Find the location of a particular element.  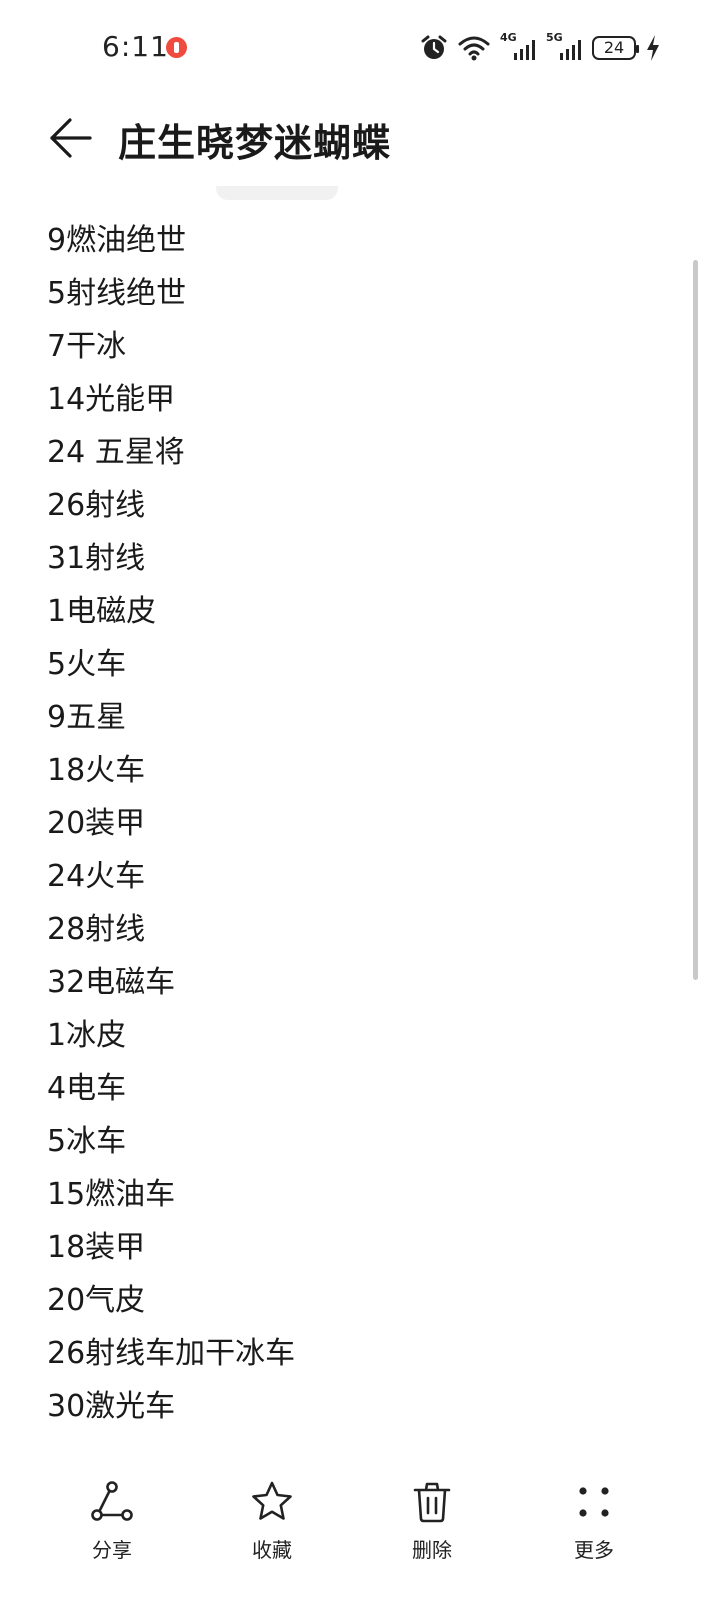

more-button: 更多 is located at coordinates (594, 1523).